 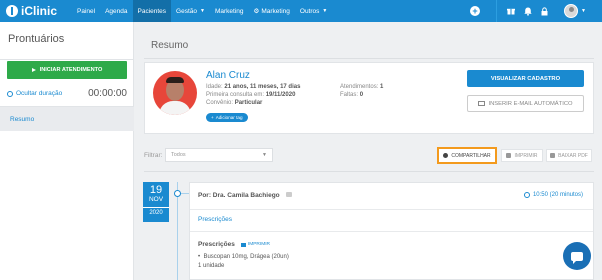 I want to click on hide-duration-link: Ocultar duração, so click(x=34, y=93).